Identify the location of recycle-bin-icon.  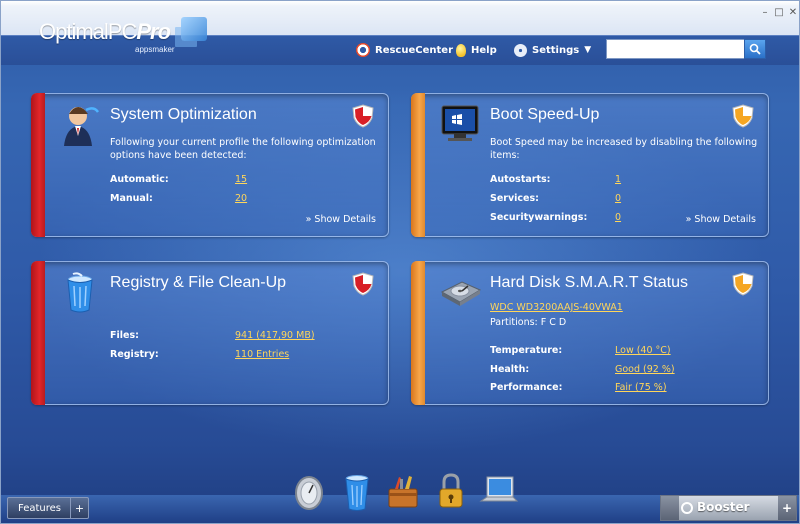
(80, 292).